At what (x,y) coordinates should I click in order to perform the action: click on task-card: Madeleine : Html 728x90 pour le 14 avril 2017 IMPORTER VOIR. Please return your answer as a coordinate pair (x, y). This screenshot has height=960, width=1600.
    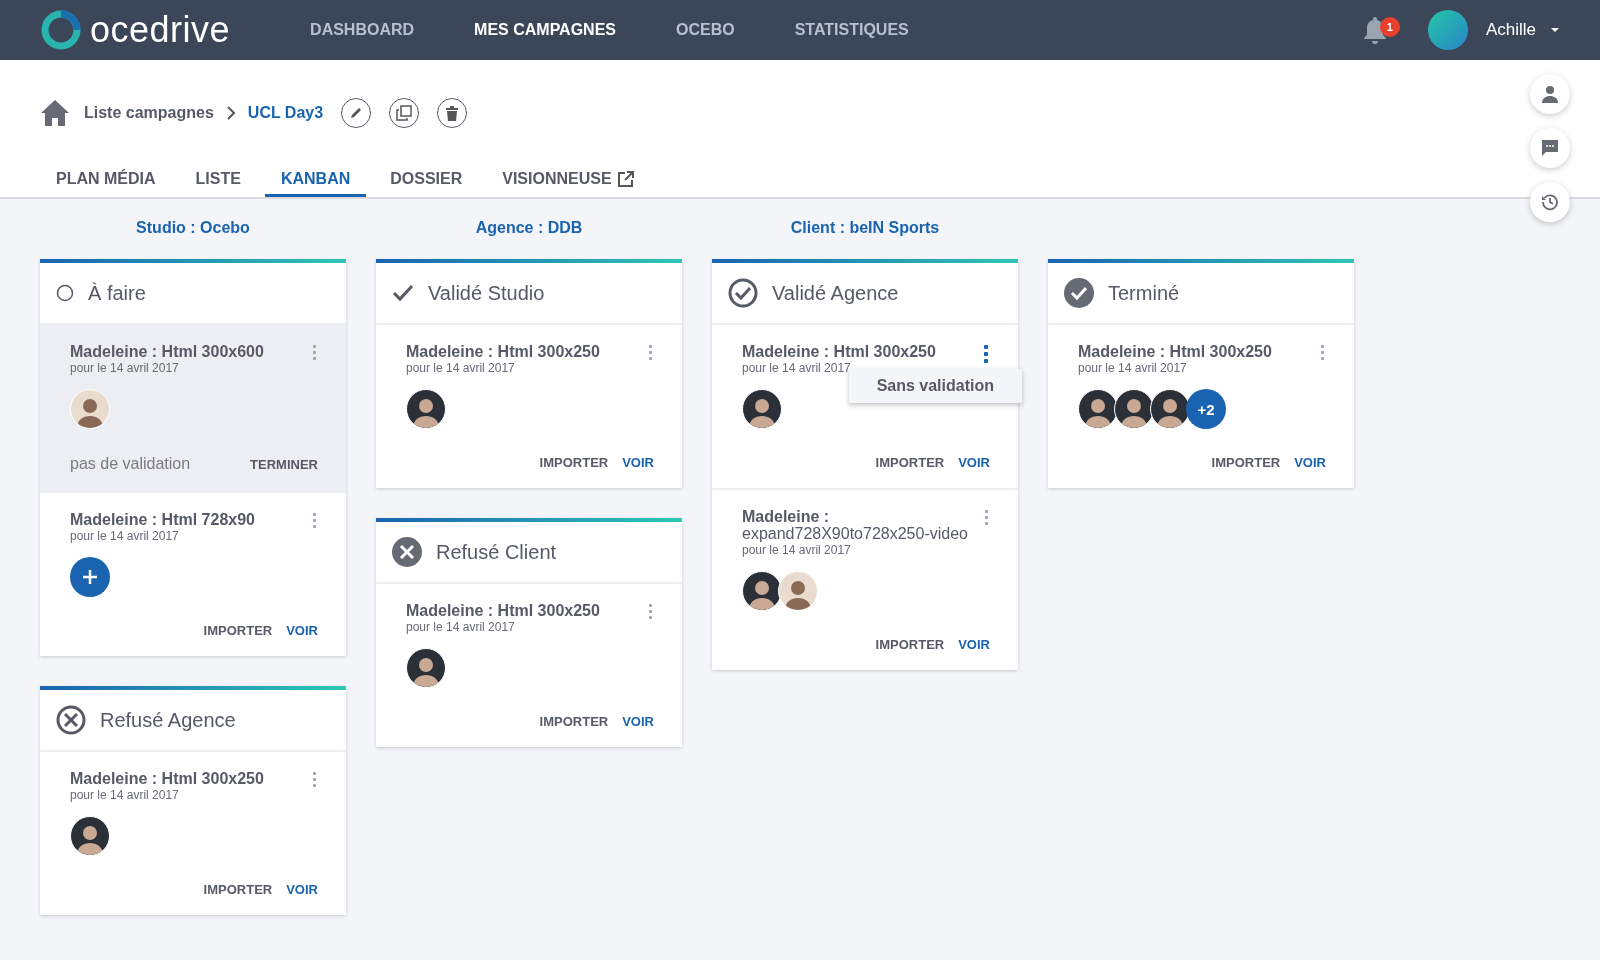
    Looking at the image, I should click on (193, 574).